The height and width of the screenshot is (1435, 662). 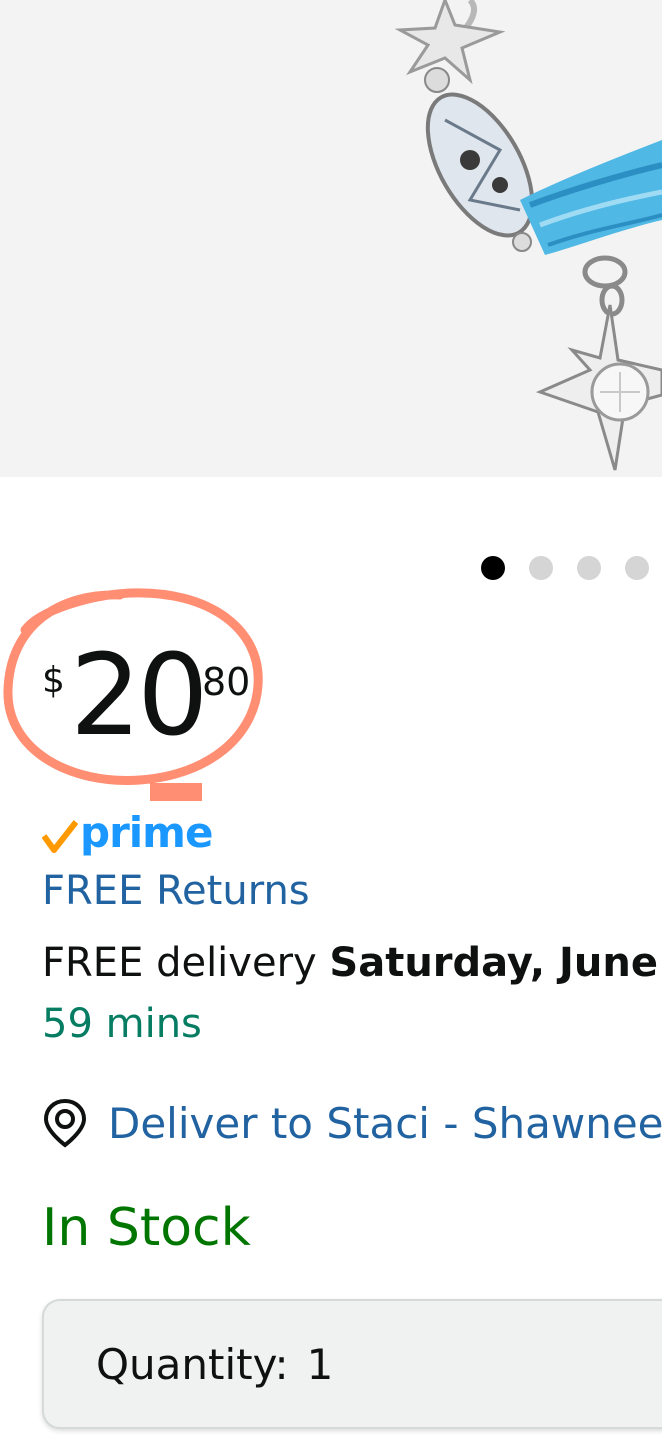 I want to click on image-carousel-dots, so click(x=565, y=568).